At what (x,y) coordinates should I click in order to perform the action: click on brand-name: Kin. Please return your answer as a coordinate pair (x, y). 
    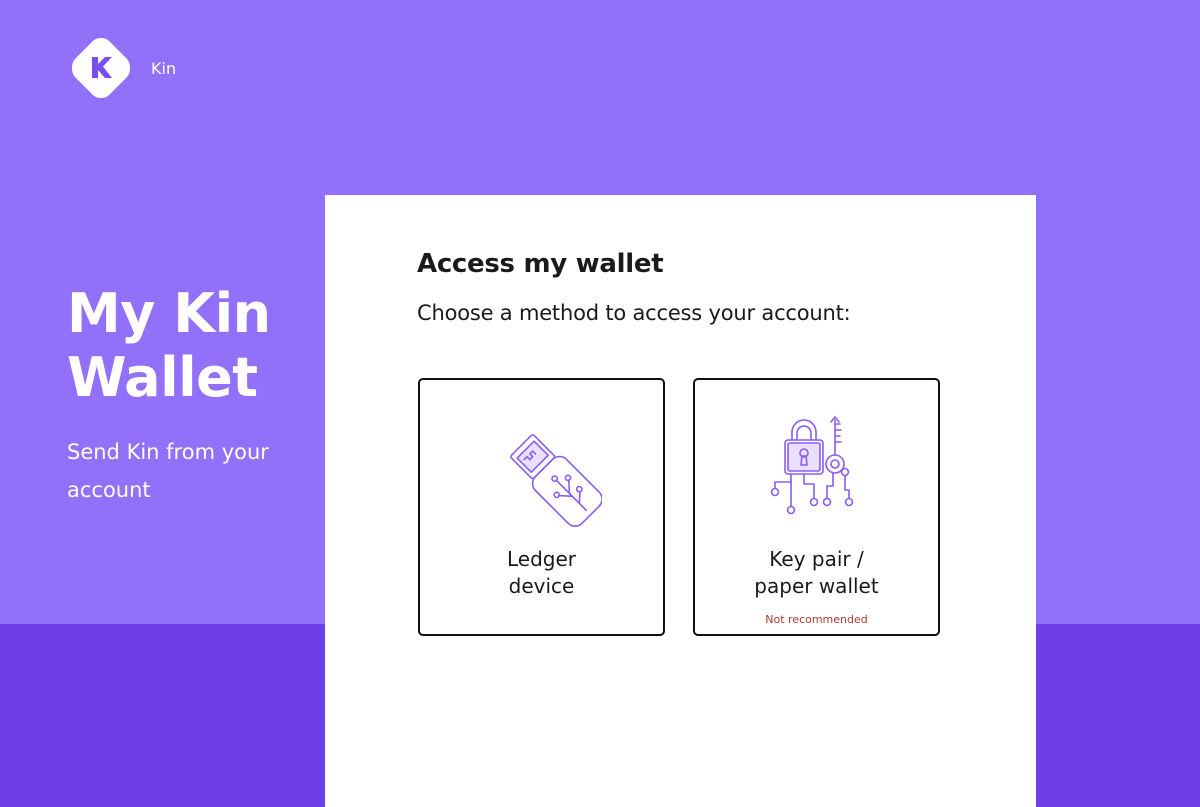
    Looking at the image, I should click on (164, 68).